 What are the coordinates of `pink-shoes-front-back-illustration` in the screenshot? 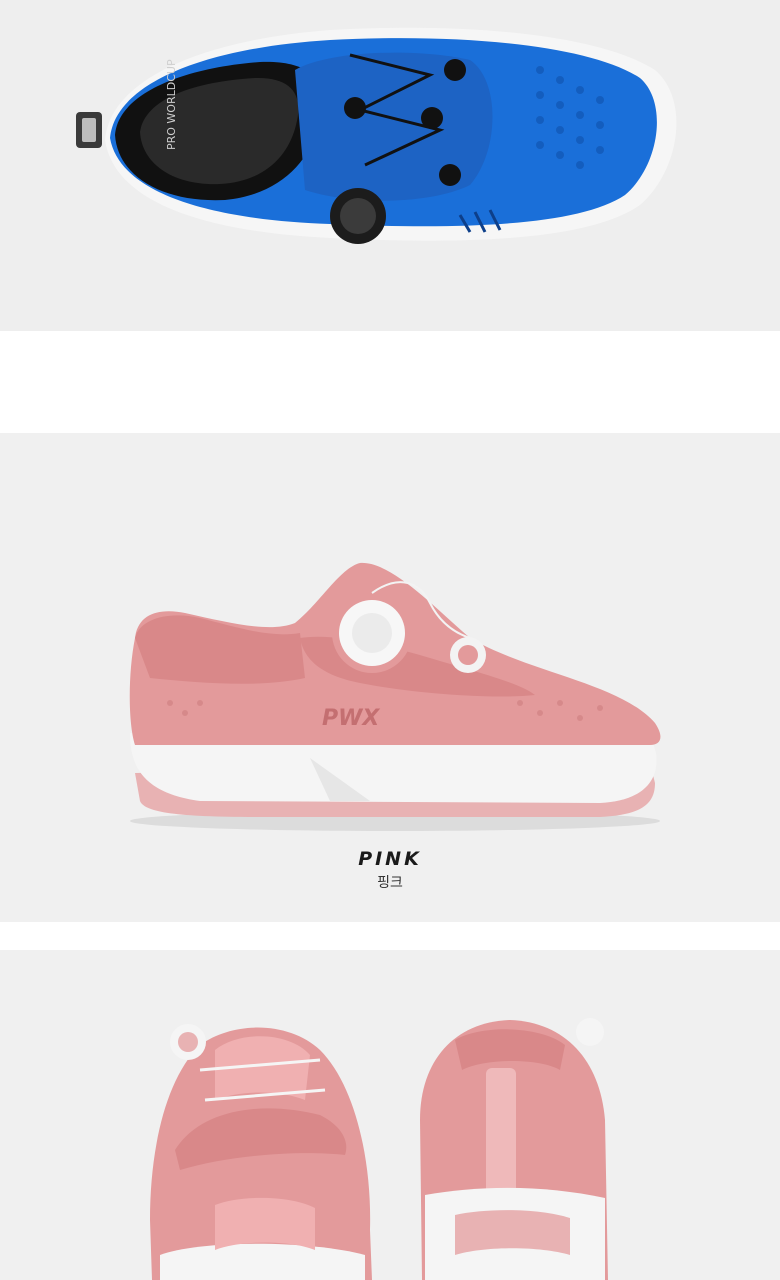 It's located at (379, 1149).